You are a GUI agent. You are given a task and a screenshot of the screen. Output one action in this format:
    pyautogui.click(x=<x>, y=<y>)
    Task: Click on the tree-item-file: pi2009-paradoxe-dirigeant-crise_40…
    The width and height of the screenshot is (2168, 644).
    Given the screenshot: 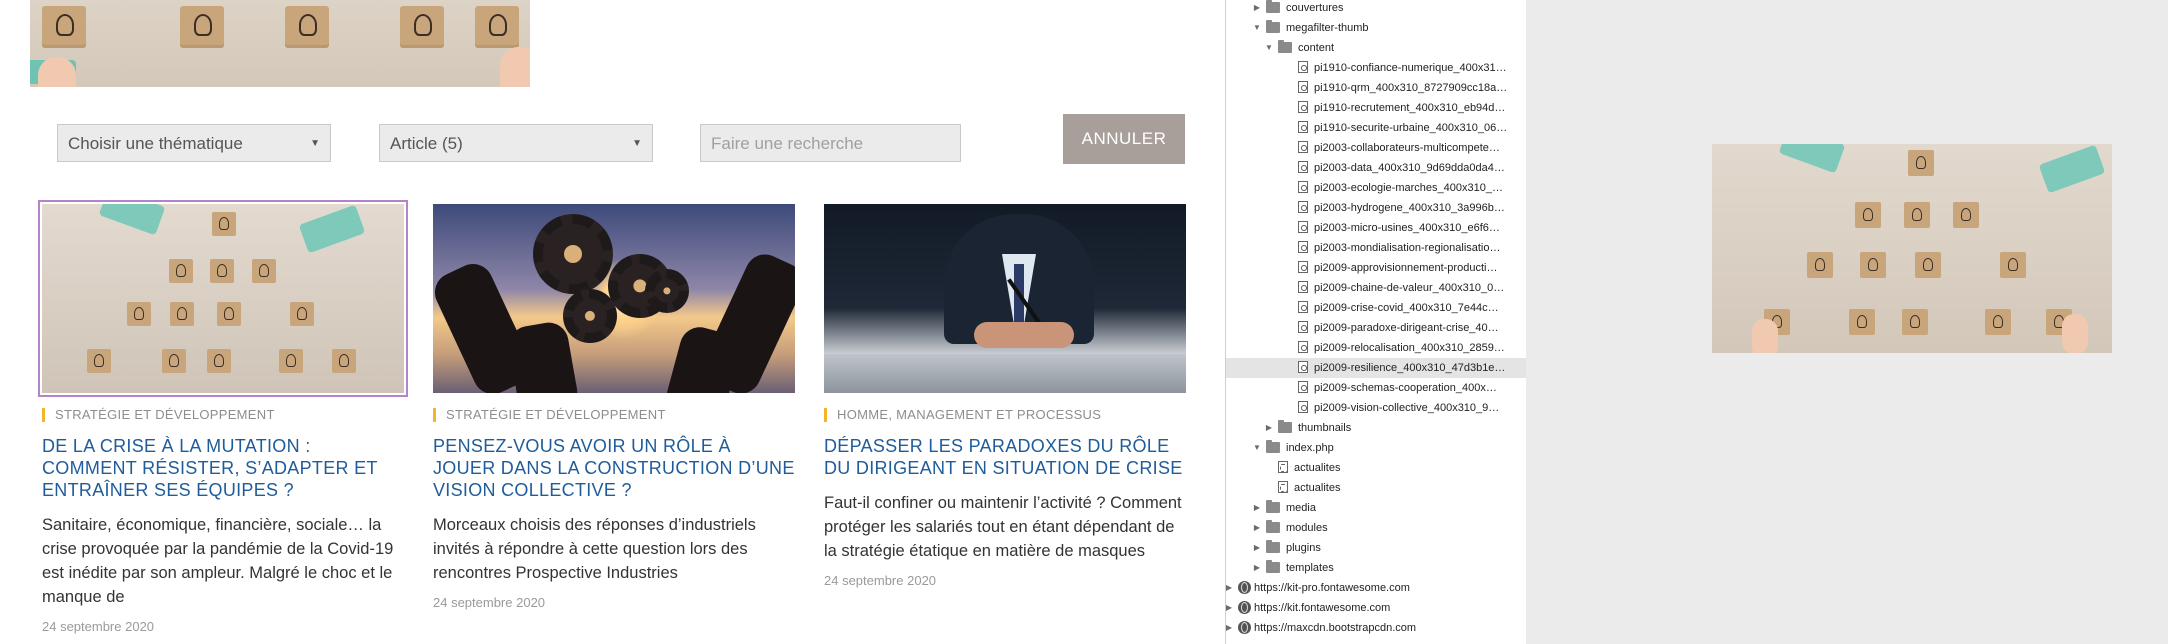 What is the action you would take?
    pyautogui.click(x=1376, y=328)
    